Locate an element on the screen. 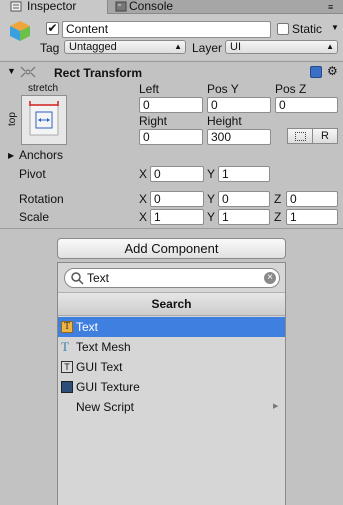 The height and width of the screenshot is (505, 343). result-label: GUI Texture is located at coordinates (108, 387).